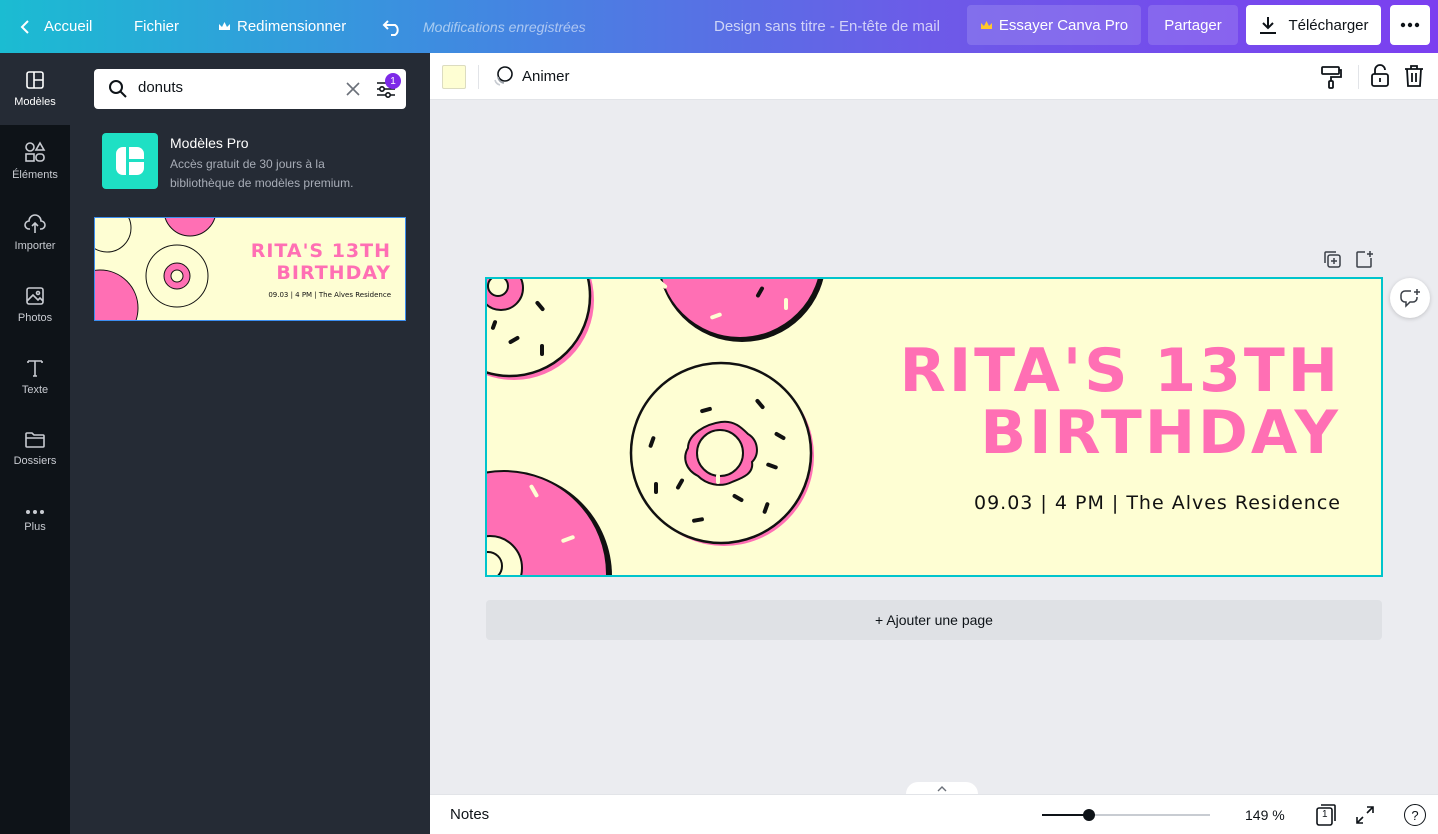  I want to click on add-comment-button, so click(1410, 298).